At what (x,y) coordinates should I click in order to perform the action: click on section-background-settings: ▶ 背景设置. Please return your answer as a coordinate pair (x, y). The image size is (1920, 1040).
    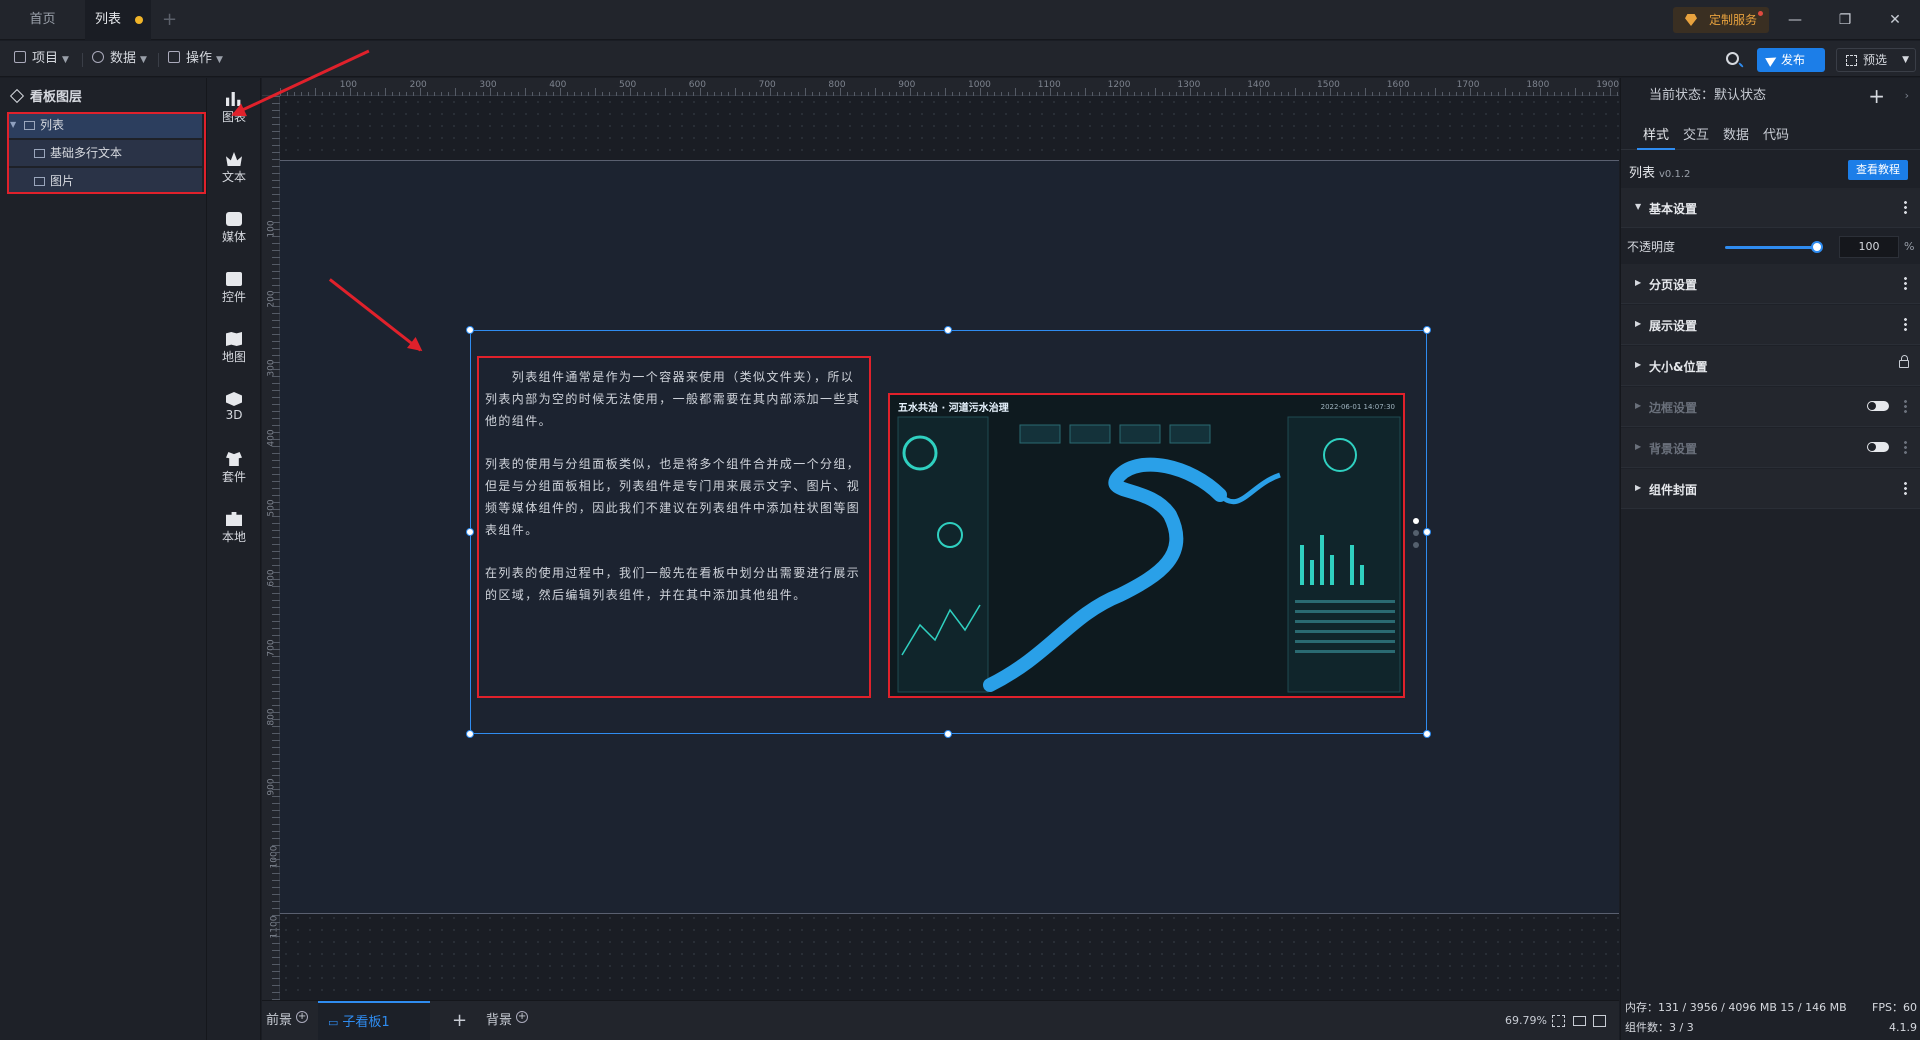
    Looking at the image, I should click on (1770, 448).